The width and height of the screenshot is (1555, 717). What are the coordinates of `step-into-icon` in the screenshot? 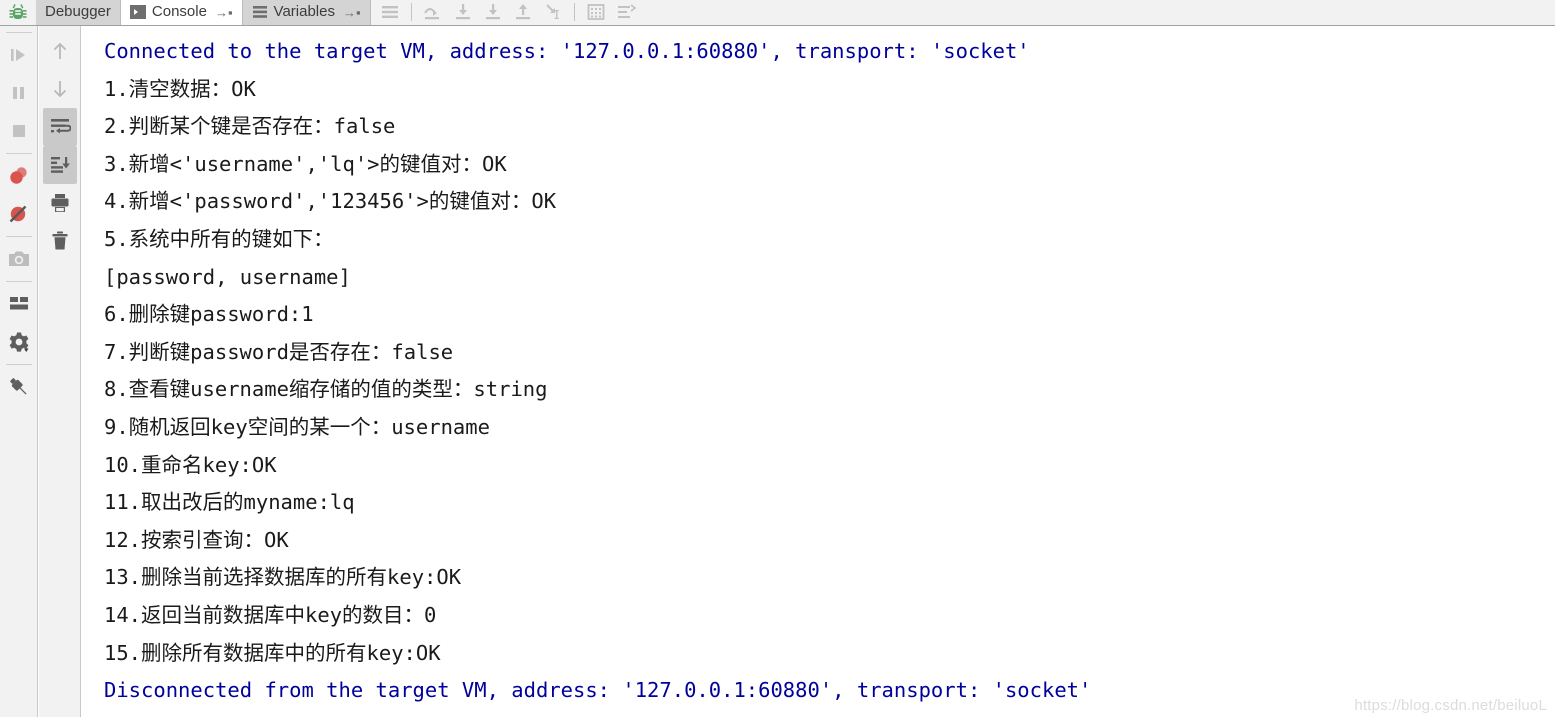 It's located at (463, 12).